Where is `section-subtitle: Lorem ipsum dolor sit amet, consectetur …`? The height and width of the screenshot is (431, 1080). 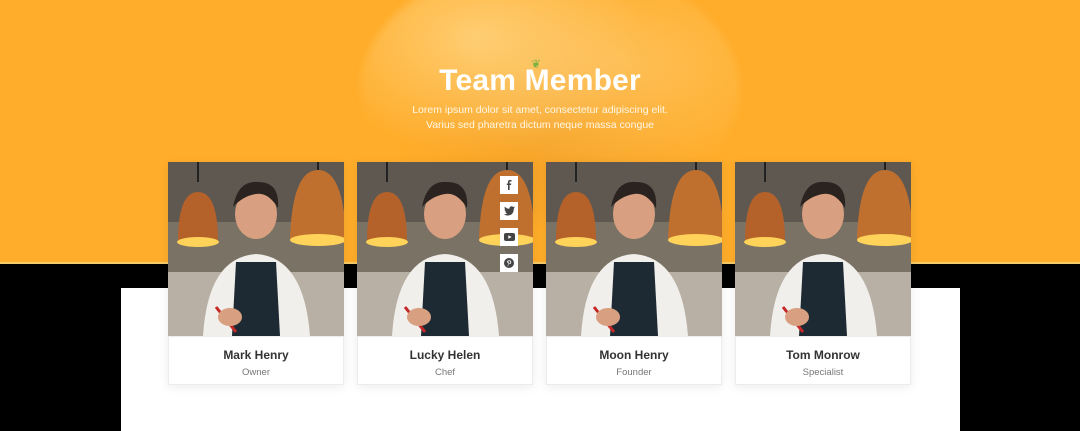 section-subtitle: Lorem ipsum dolor sit amet, consectetur … is located at coordinates (540, 118).